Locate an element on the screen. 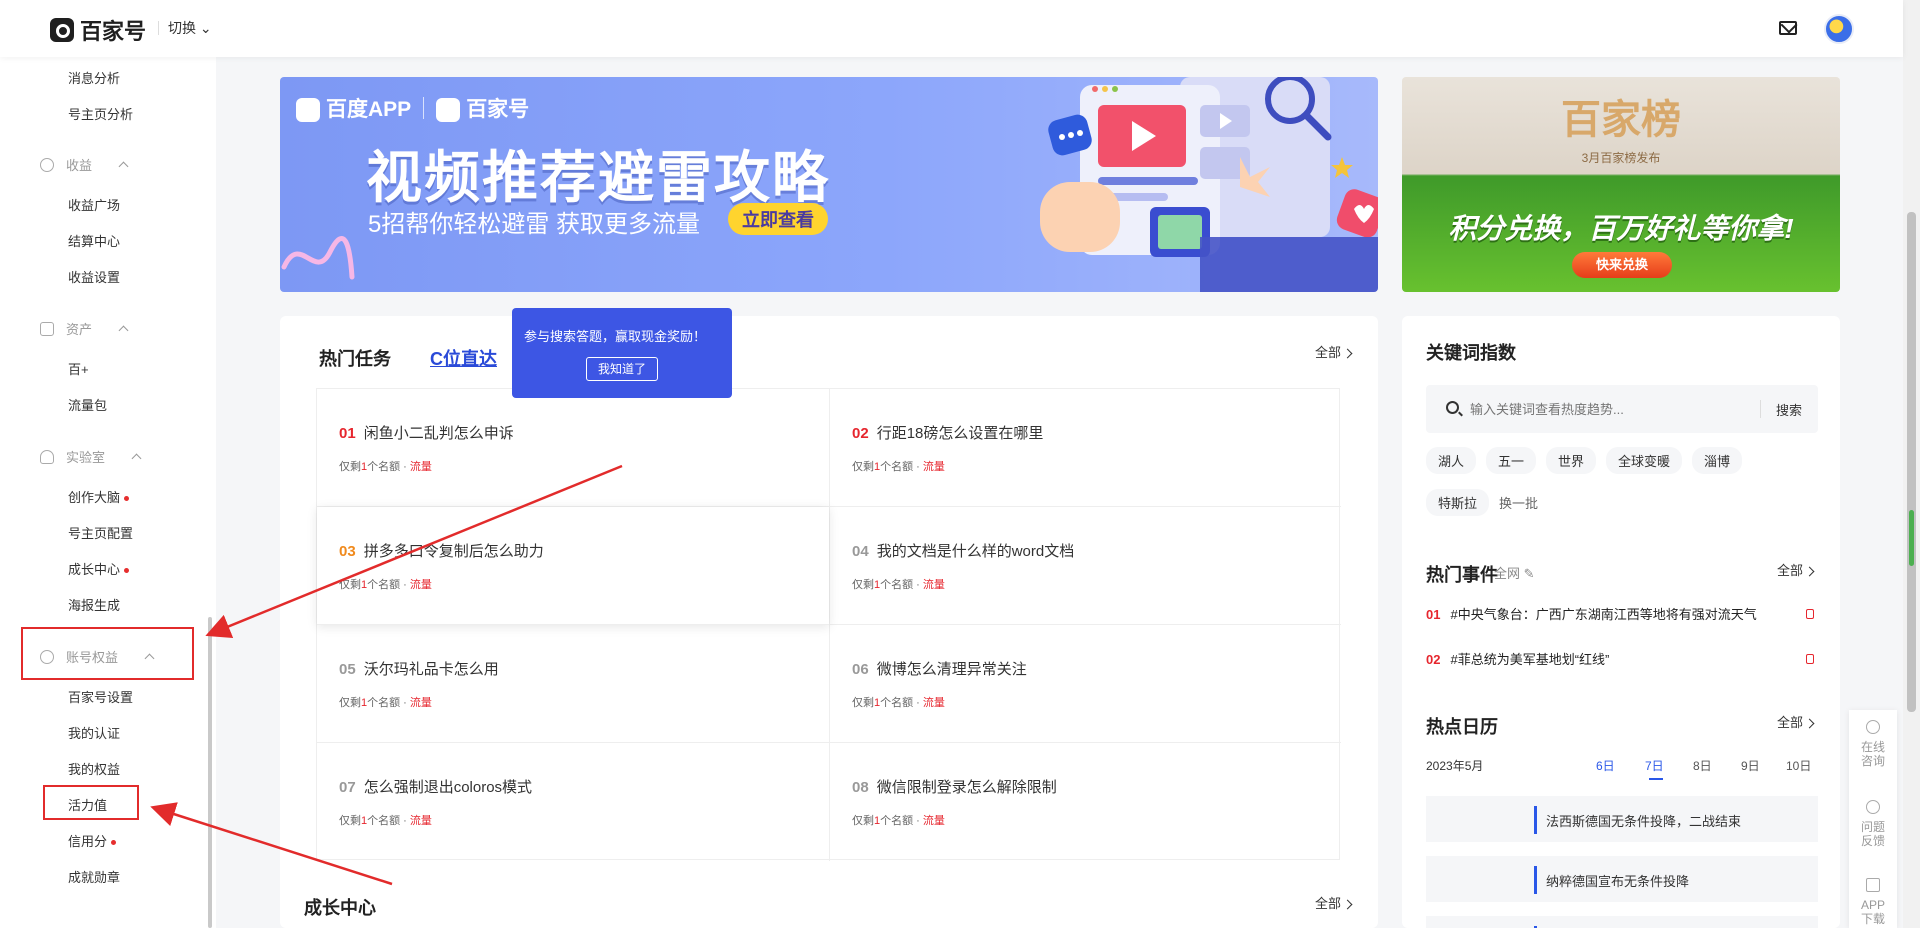 The width and height of the screenshot is (1920, 928). sidebar-item-revenue-settings: 收益设置 is located at coordinates (94, 276).